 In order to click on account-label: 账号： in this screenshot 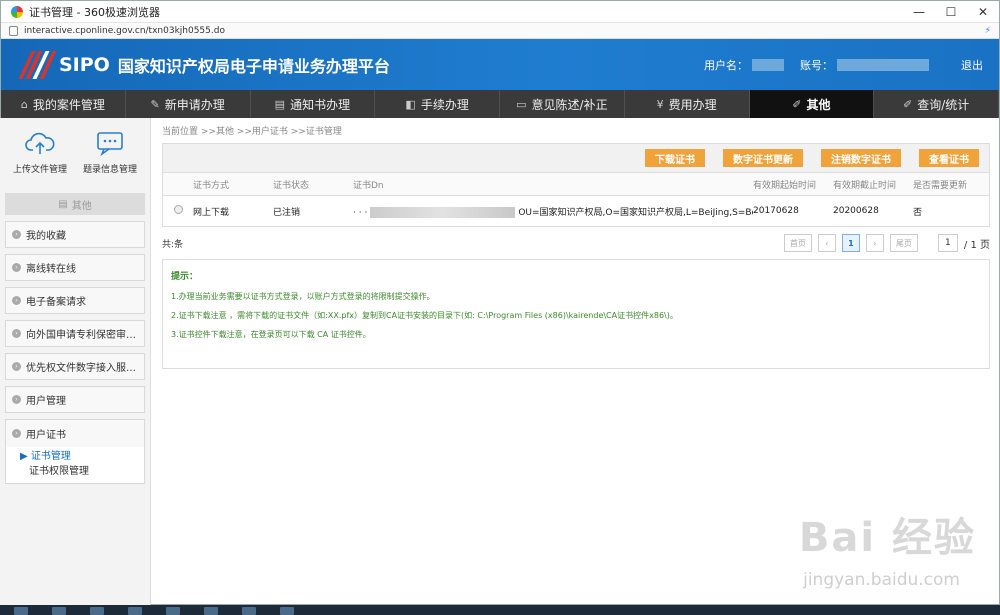, I will do `click(816, 65)`.